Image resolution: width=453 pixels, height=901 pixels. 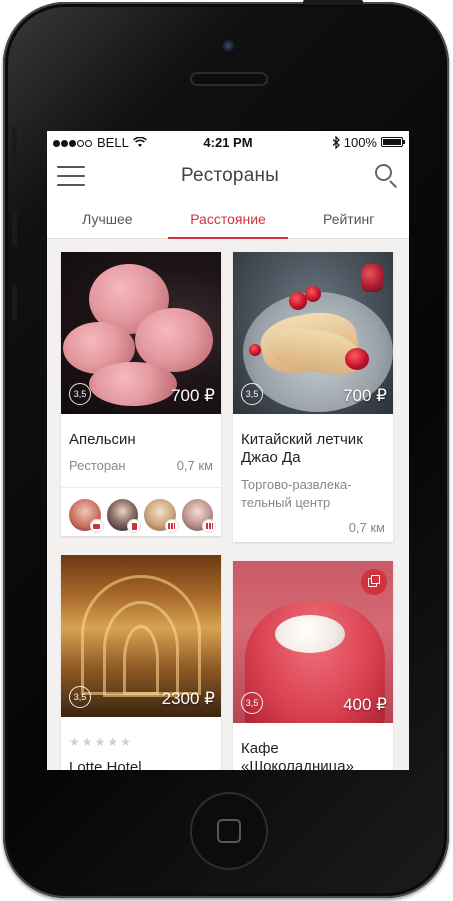 I want to click on status-bar: BELL 4:21 PM 100%, so click(x=228, y=142).